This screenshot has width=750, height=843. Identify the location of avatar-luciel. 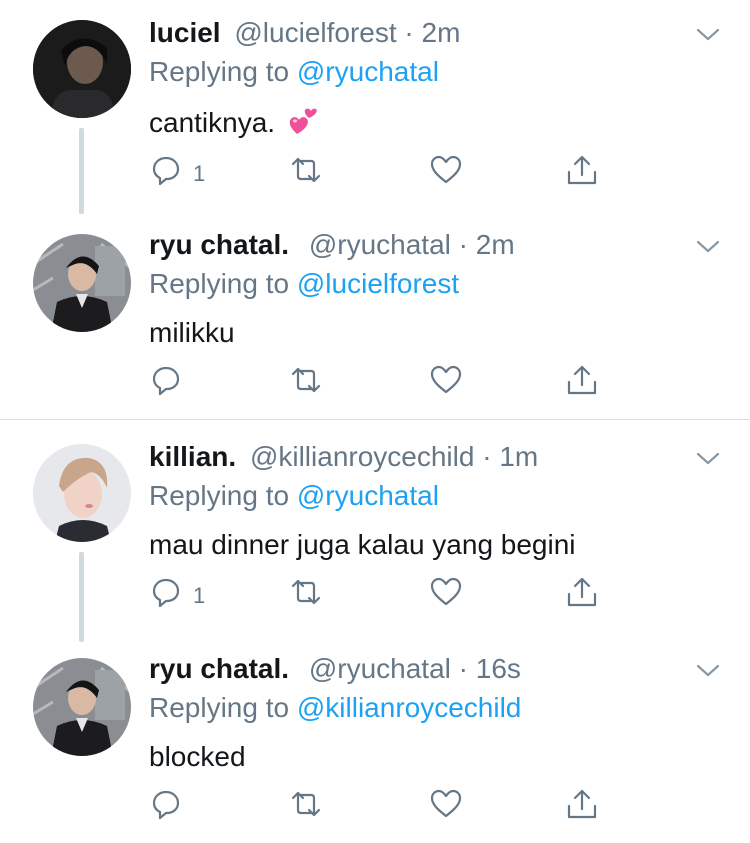
(82, 69).